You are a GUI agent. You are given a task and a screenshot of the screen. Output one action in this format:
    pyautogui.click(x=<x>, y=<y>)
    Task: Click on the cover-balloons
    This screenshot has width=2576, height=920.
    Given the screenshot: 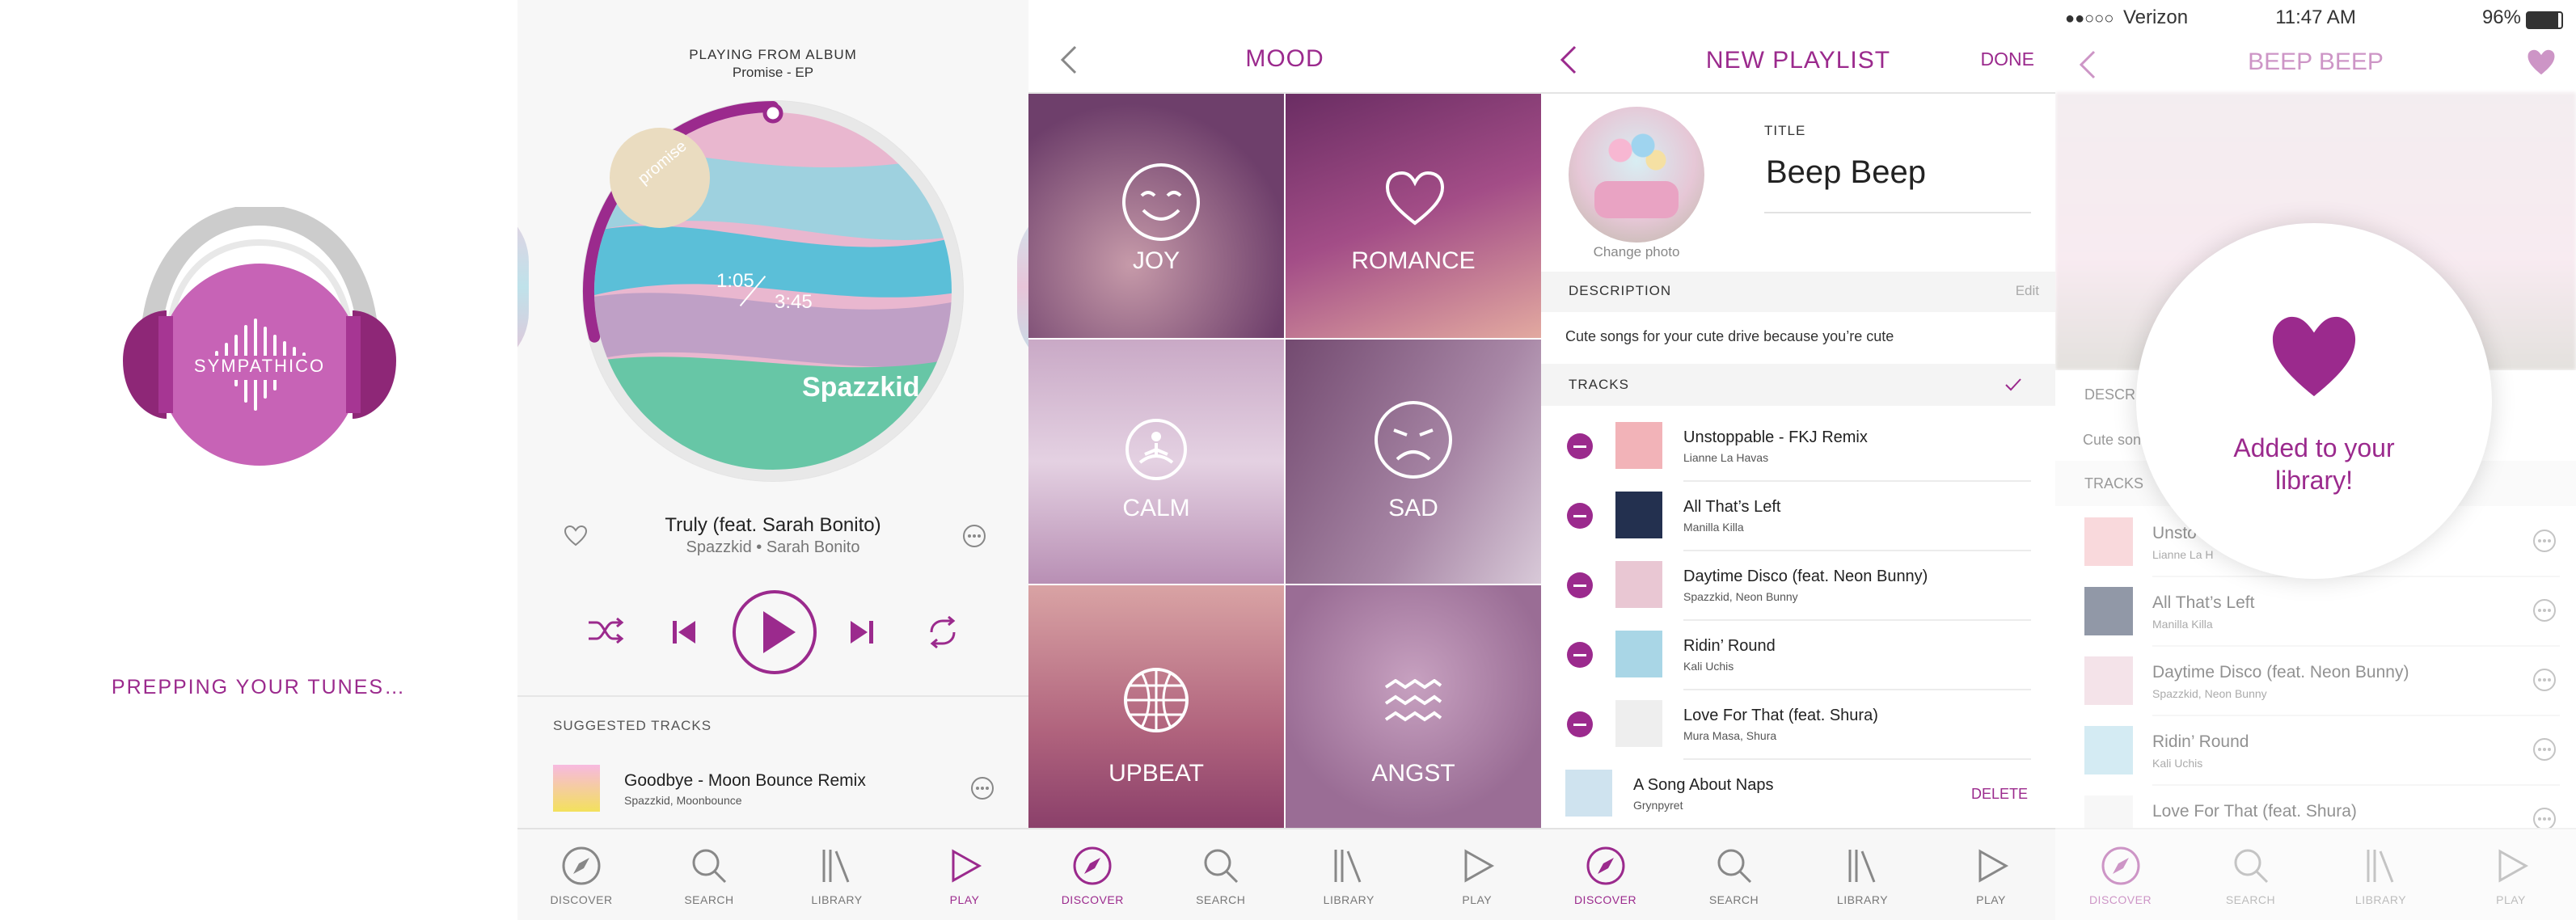 What is the action you would take?
    pyautogui.click(x=1636, y=155)
    